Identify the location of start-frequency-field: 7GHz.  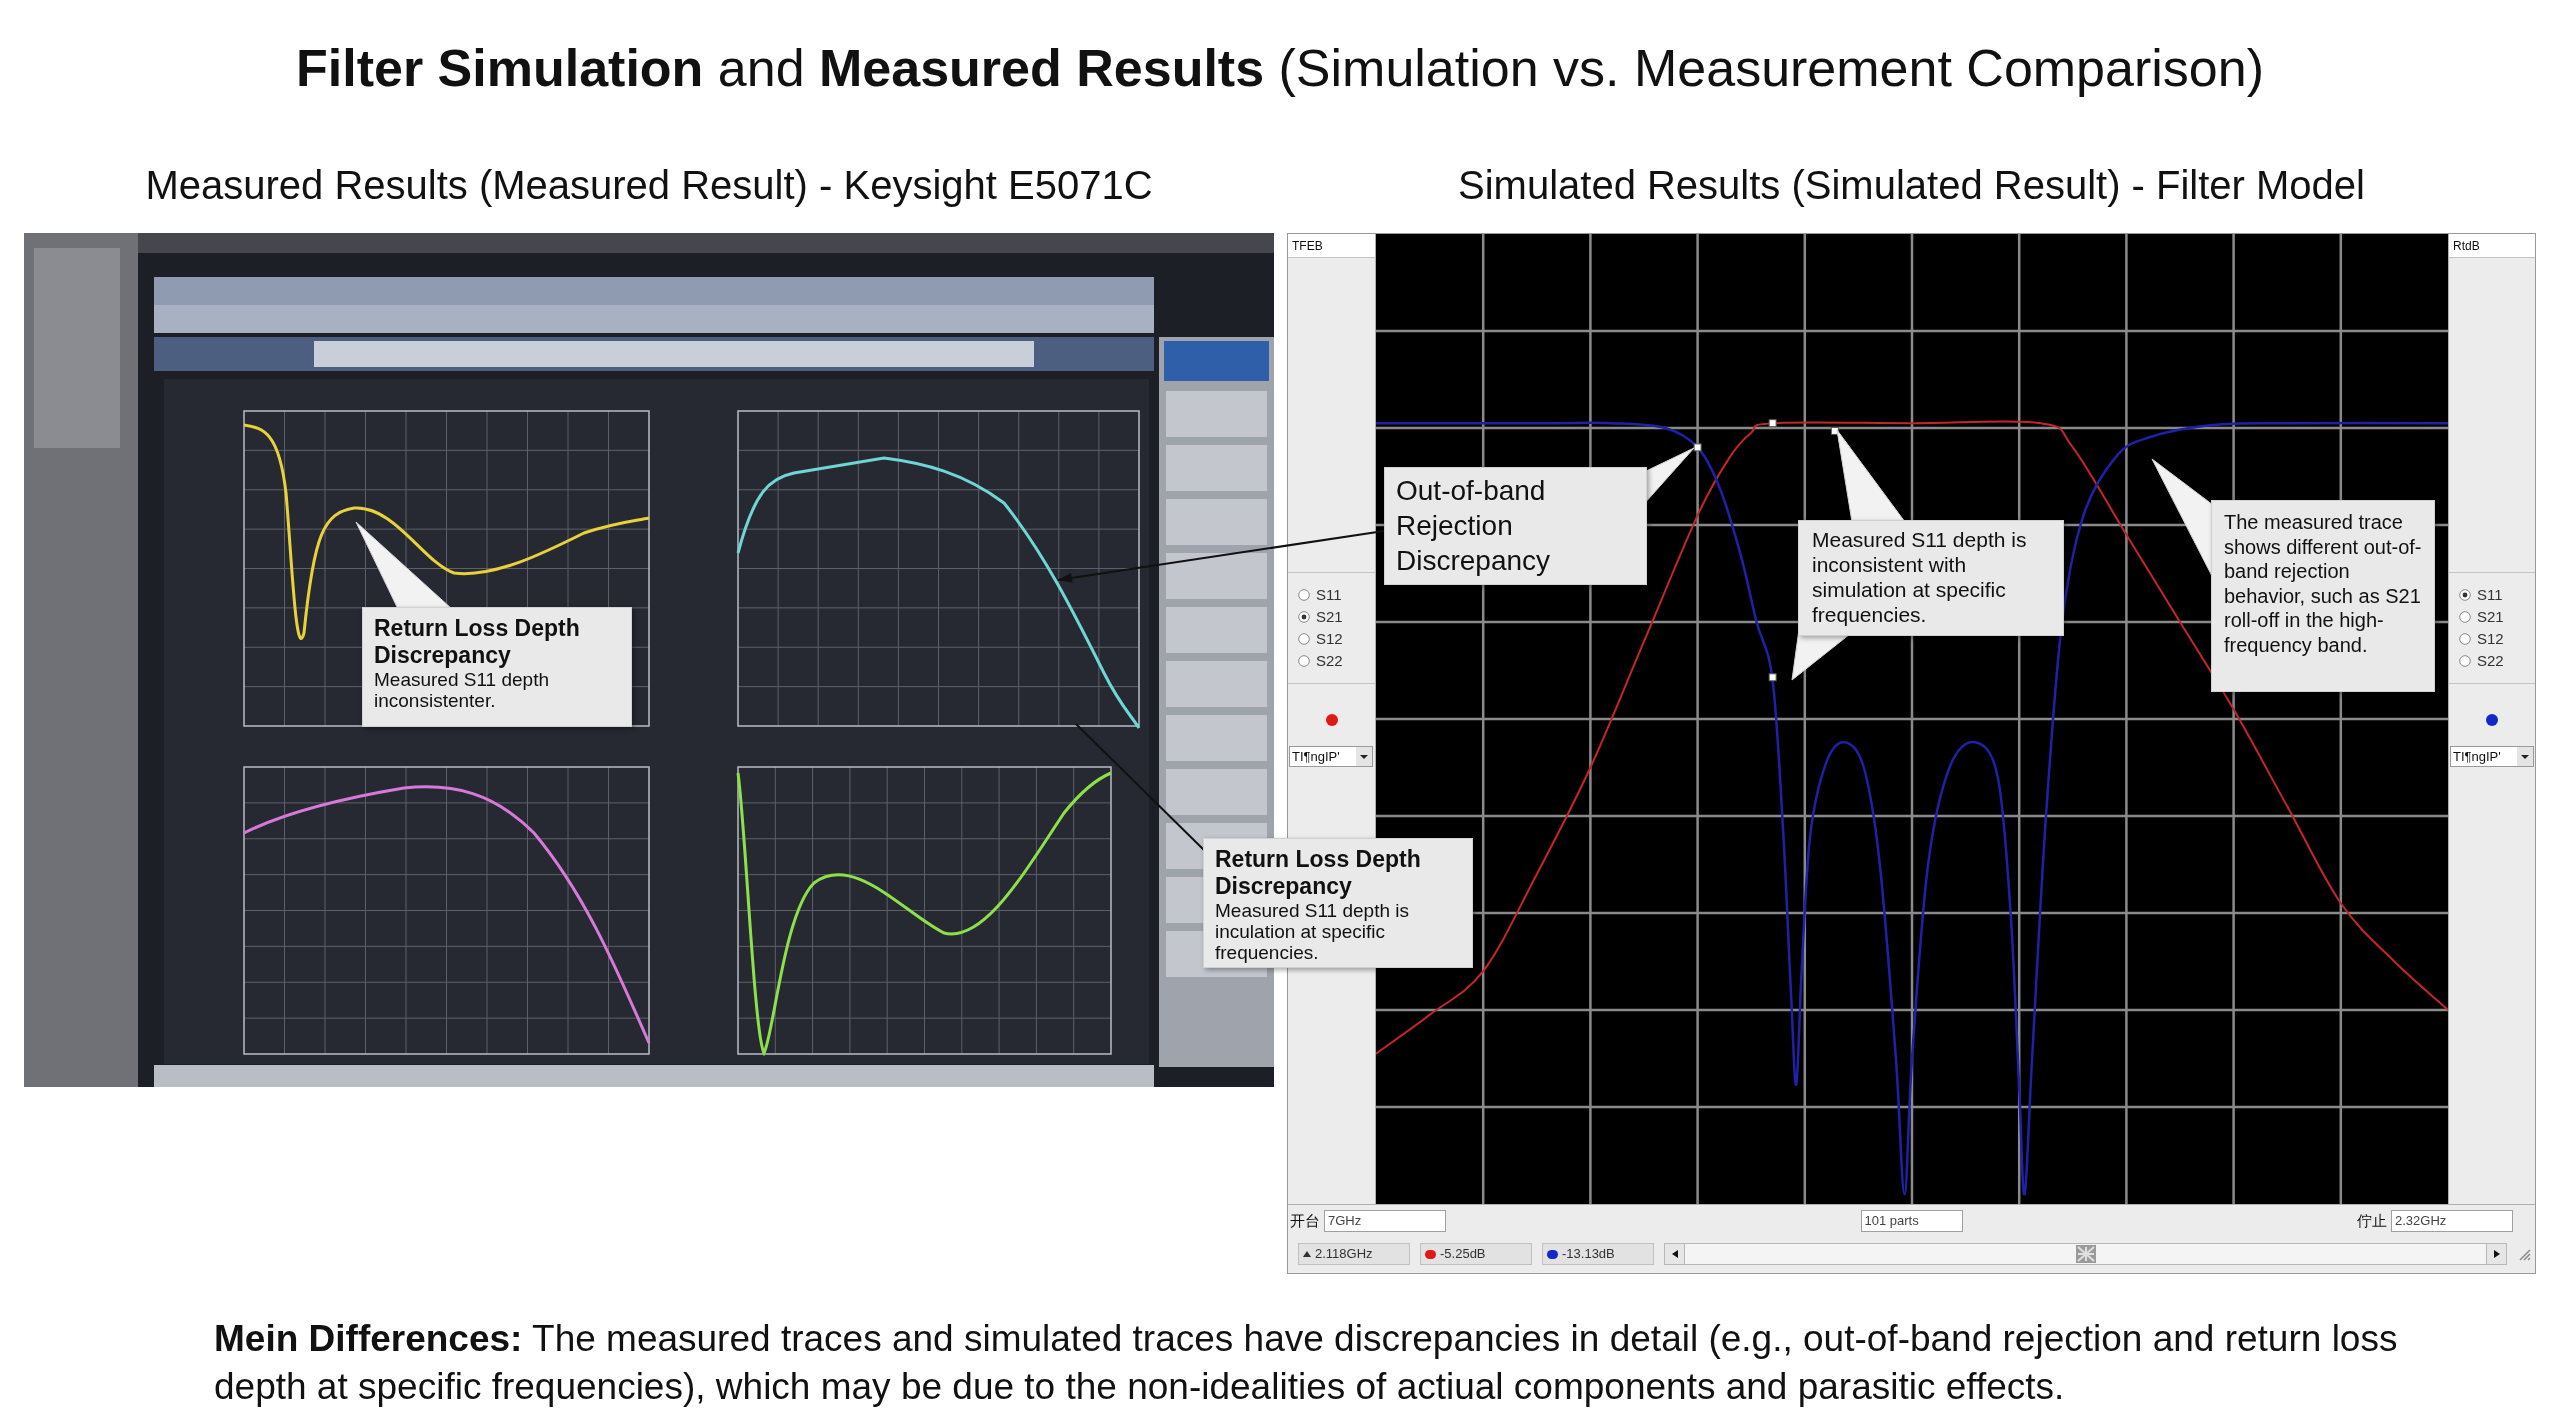
(1385, 1221).